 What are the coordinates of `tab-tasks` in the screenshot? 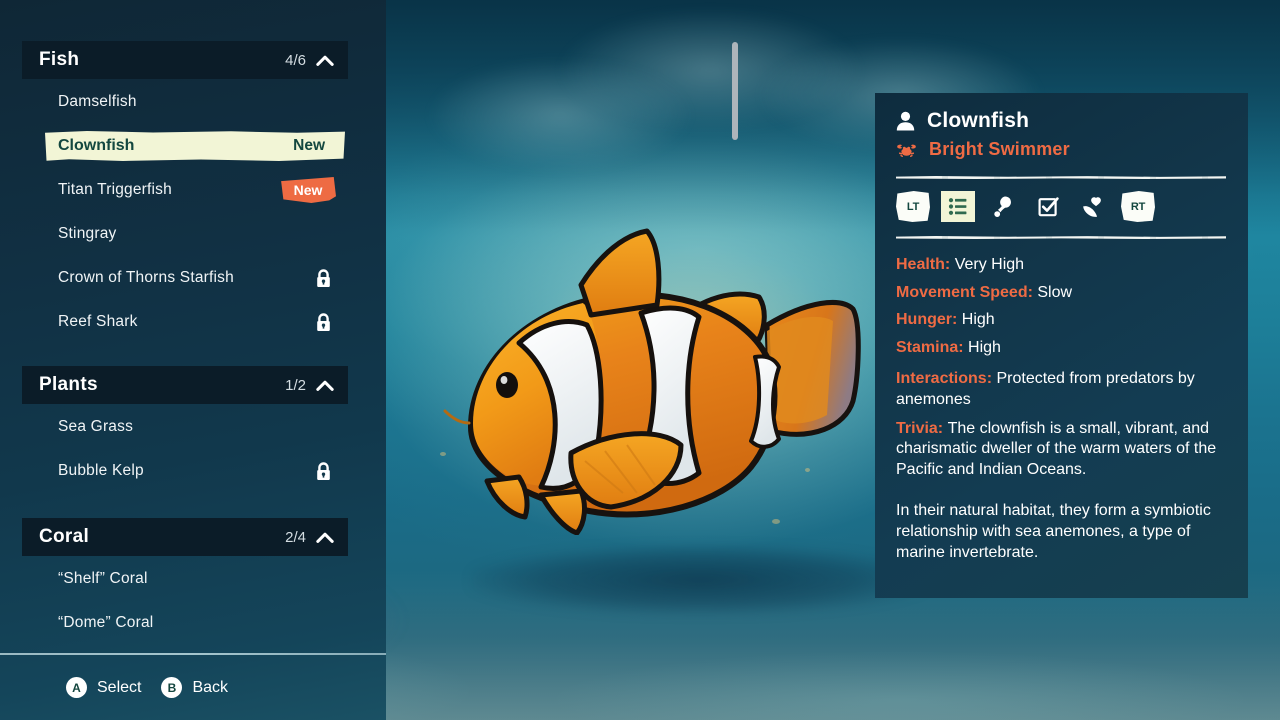 It's located at (1048, 206).